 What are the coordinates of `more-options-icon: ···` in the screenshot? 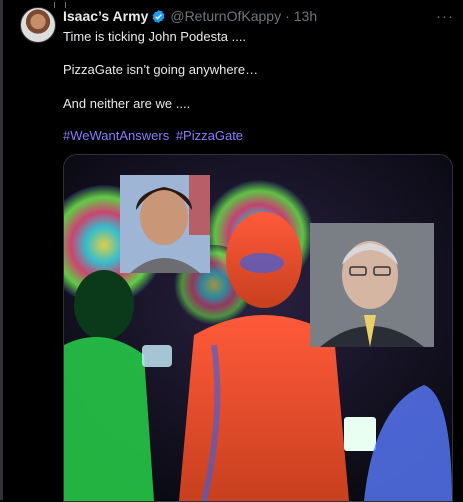 It's located at (445, 16).